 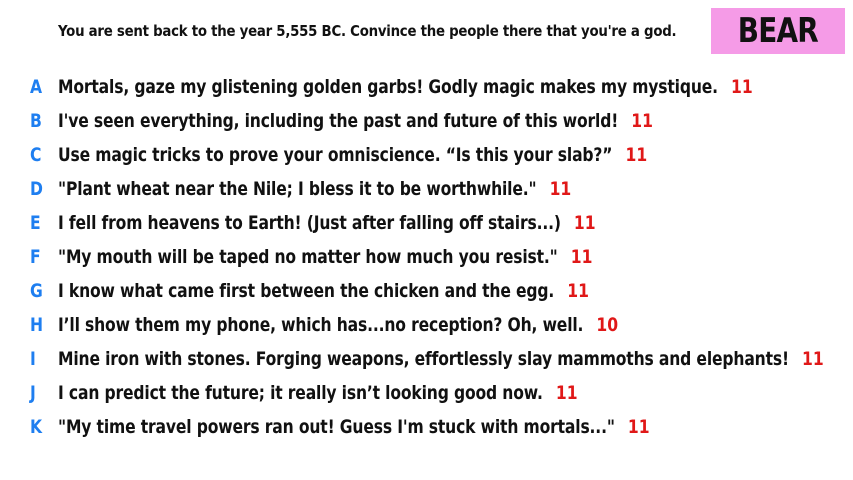 What do you see at coordinates (36, 189) in the screenshot?
I see `answer-letter: D` at bounding box center [36, 189].